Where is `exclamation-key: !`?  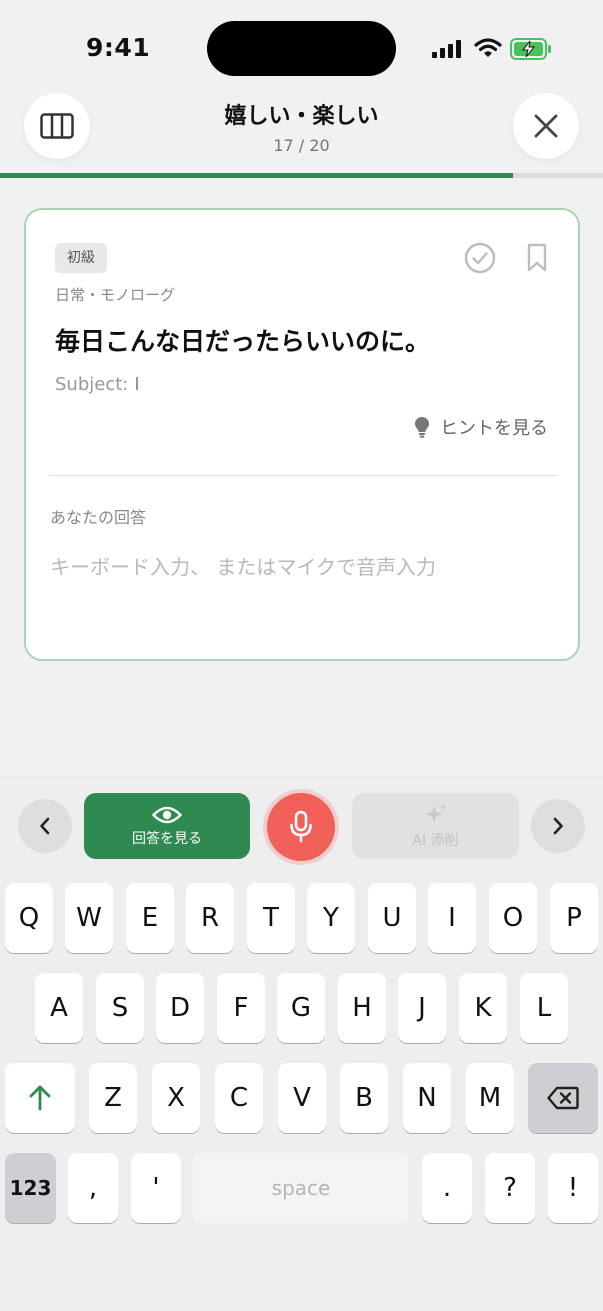 exclamation-key: ! is located at coordinates (573, 1188).